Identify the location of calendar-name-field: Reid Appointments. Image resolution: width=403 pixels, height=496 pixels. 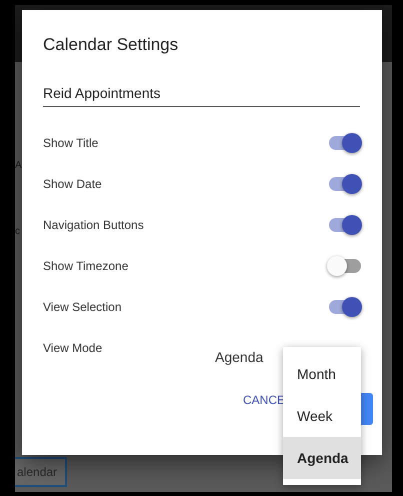
(201, 96).